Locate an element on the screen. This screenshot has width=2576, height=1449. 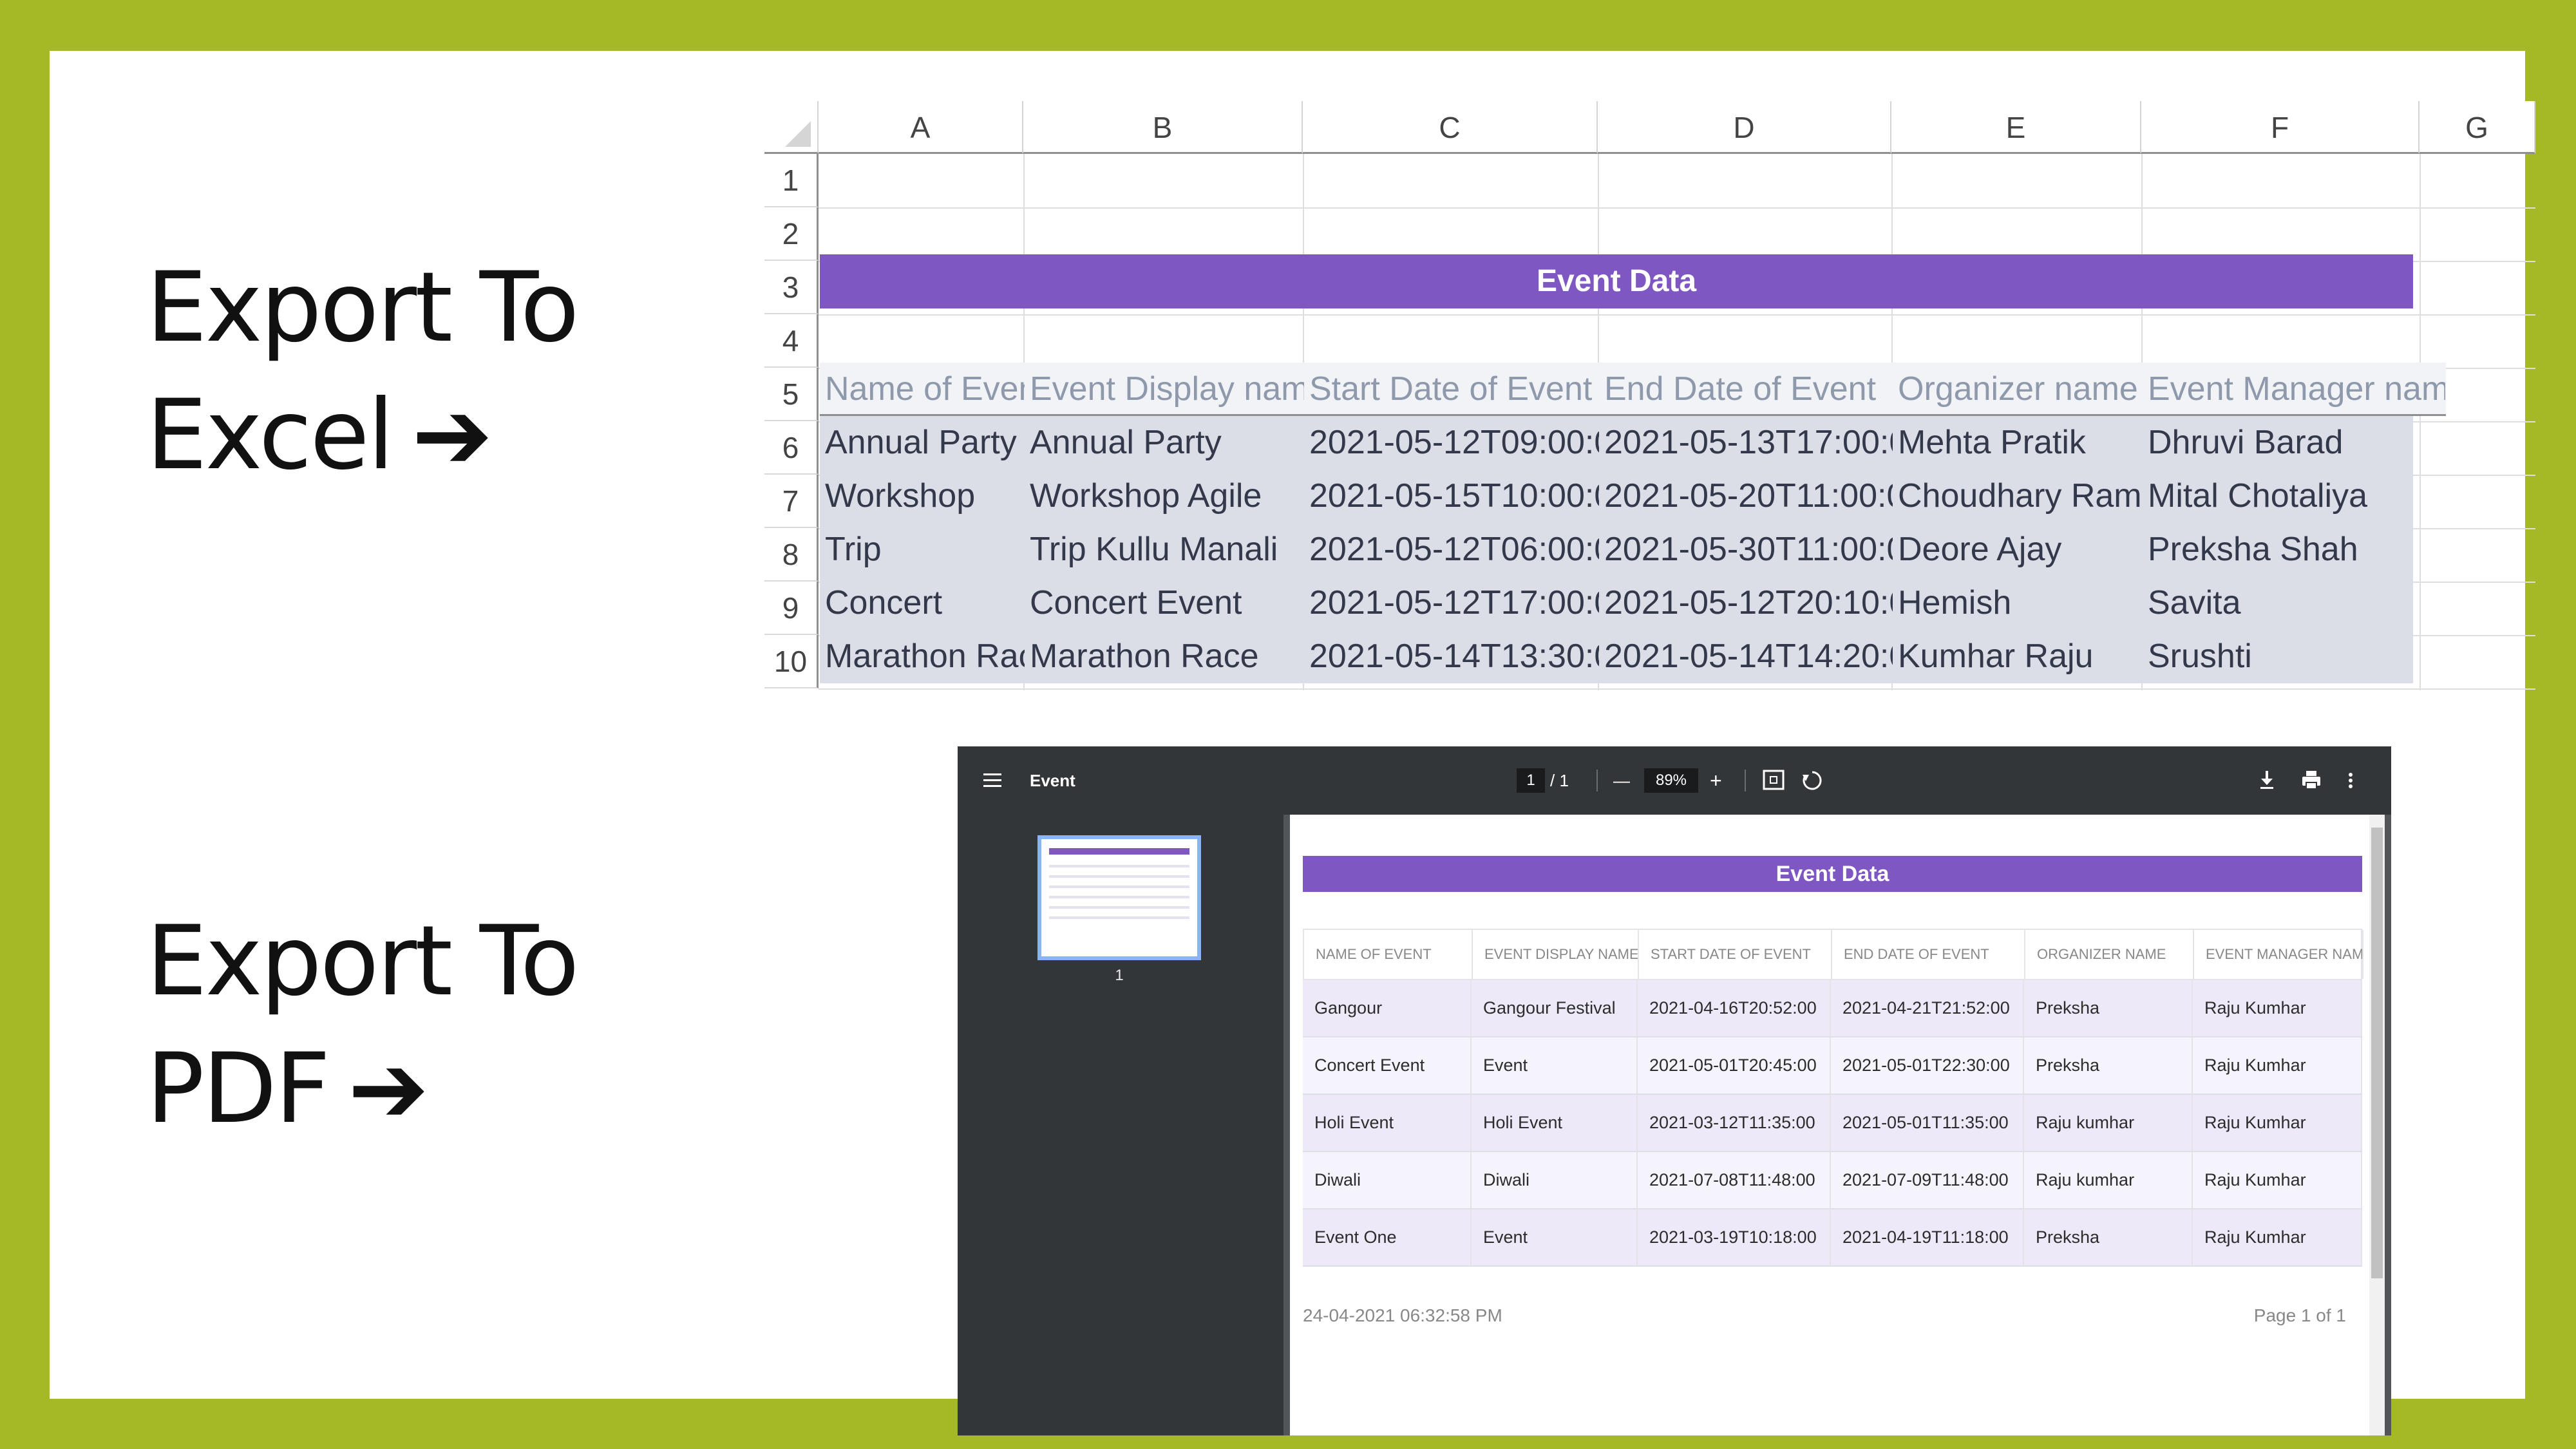
row-header: 6 is located at coordinates (791, 448).